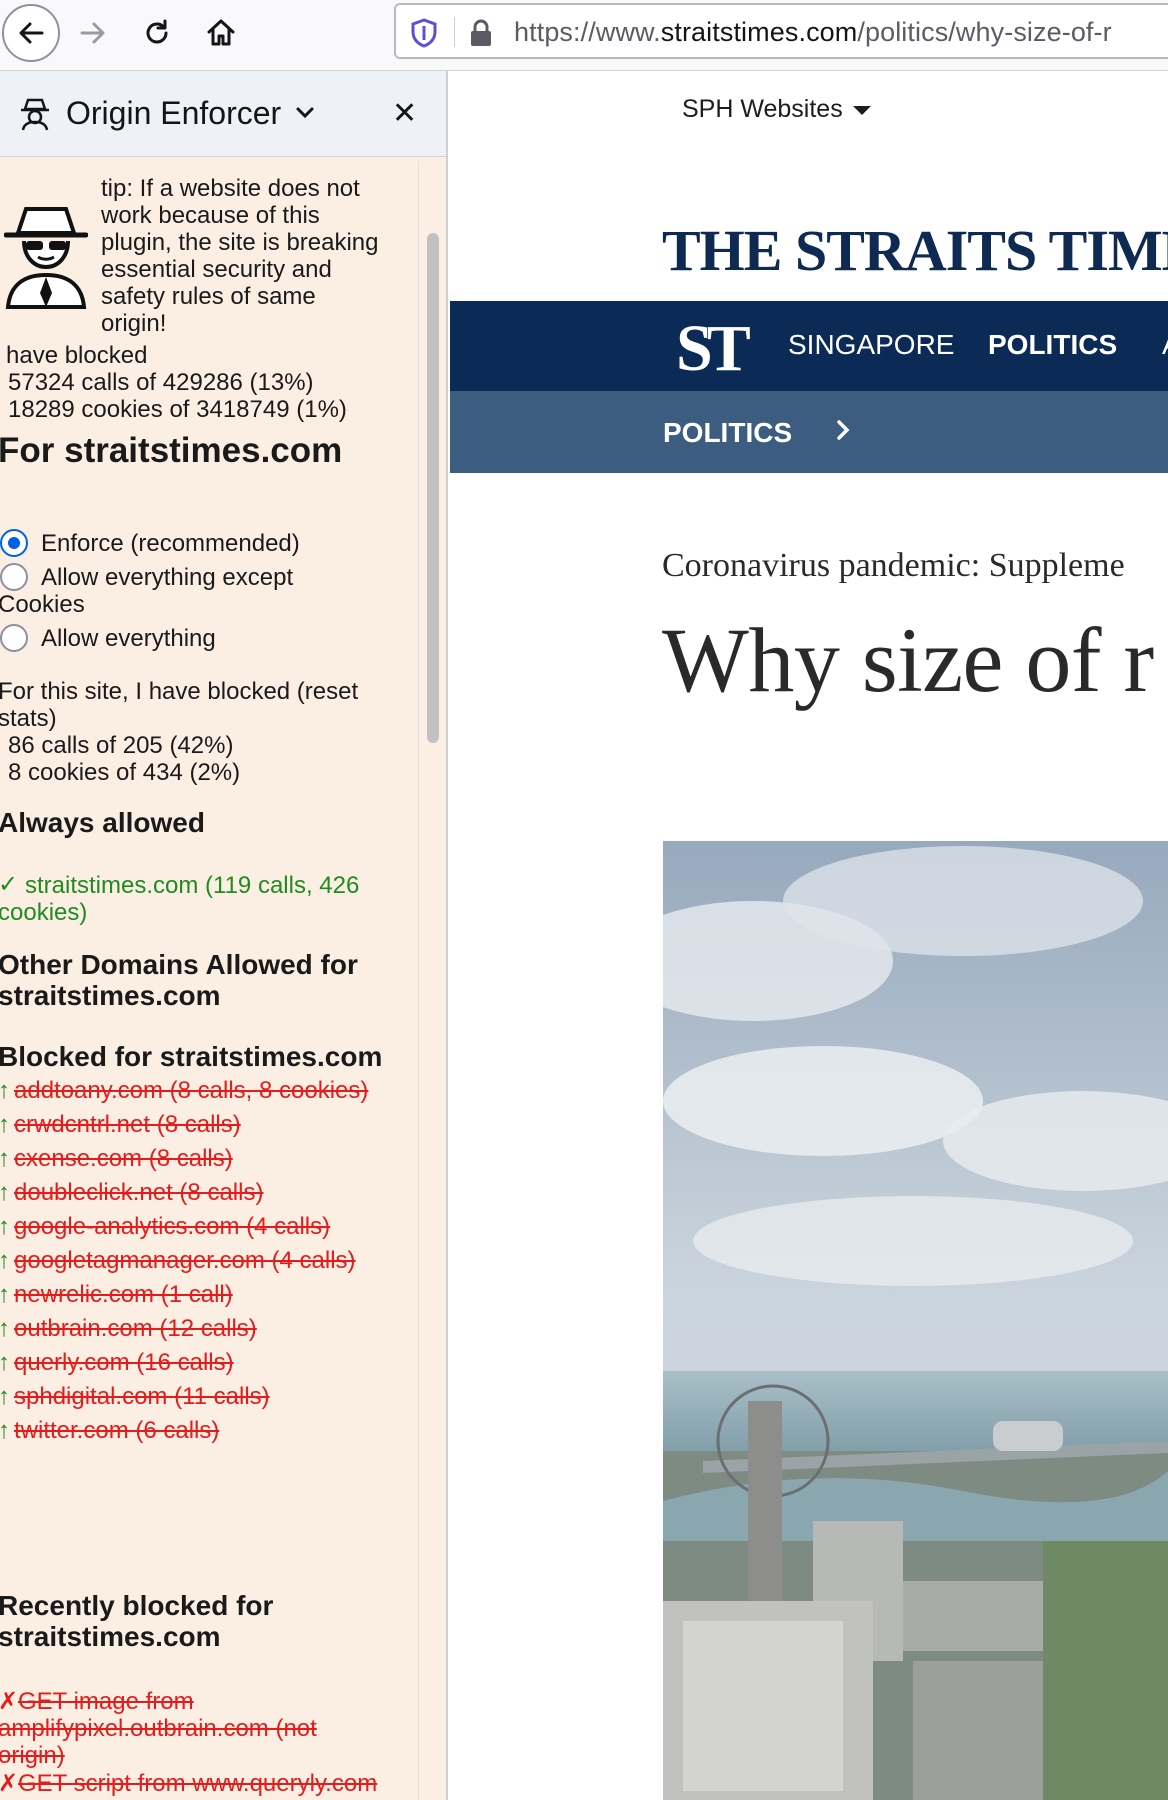 The height and width of the screenshot is (1800, 1168). What do you see at coordinates (43, 912) in the screenshot?
I see `always-allowed-item-cont: cookies)` at bounding box center [43, 912].